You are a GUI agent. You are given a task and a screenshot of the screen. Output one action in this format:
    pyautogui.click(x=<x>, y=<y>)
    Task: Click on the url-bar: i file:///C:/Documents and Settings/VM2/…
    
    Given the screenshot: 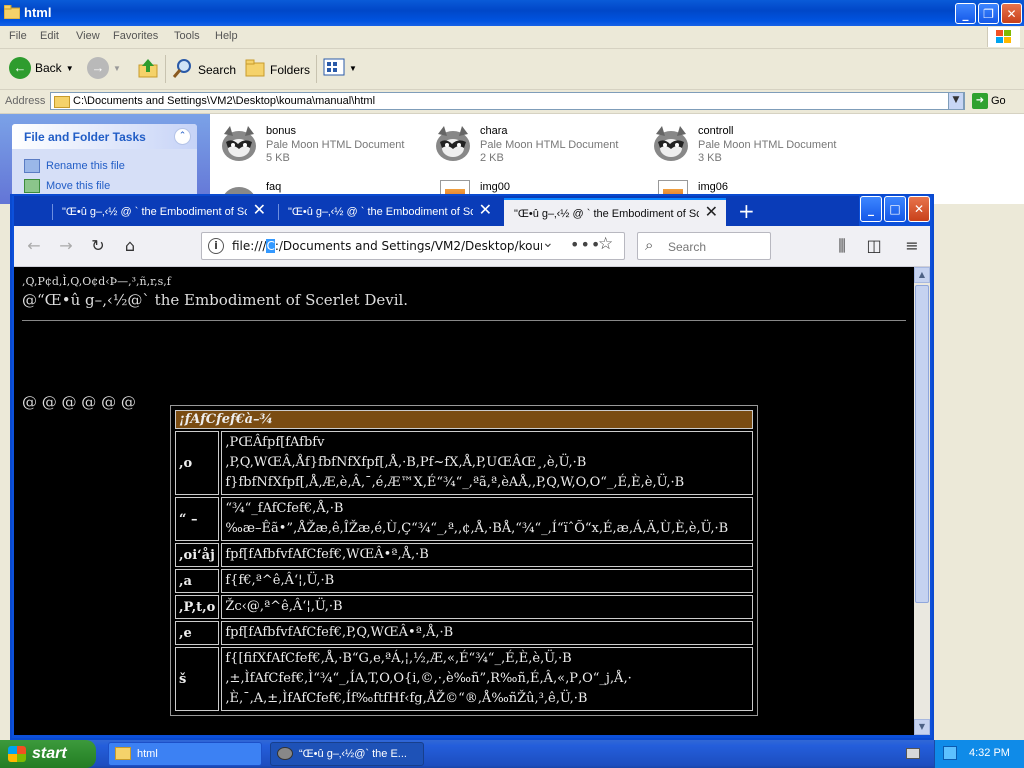 What is the action you would take?
    pyautogui.click(x=413, y=246)
    